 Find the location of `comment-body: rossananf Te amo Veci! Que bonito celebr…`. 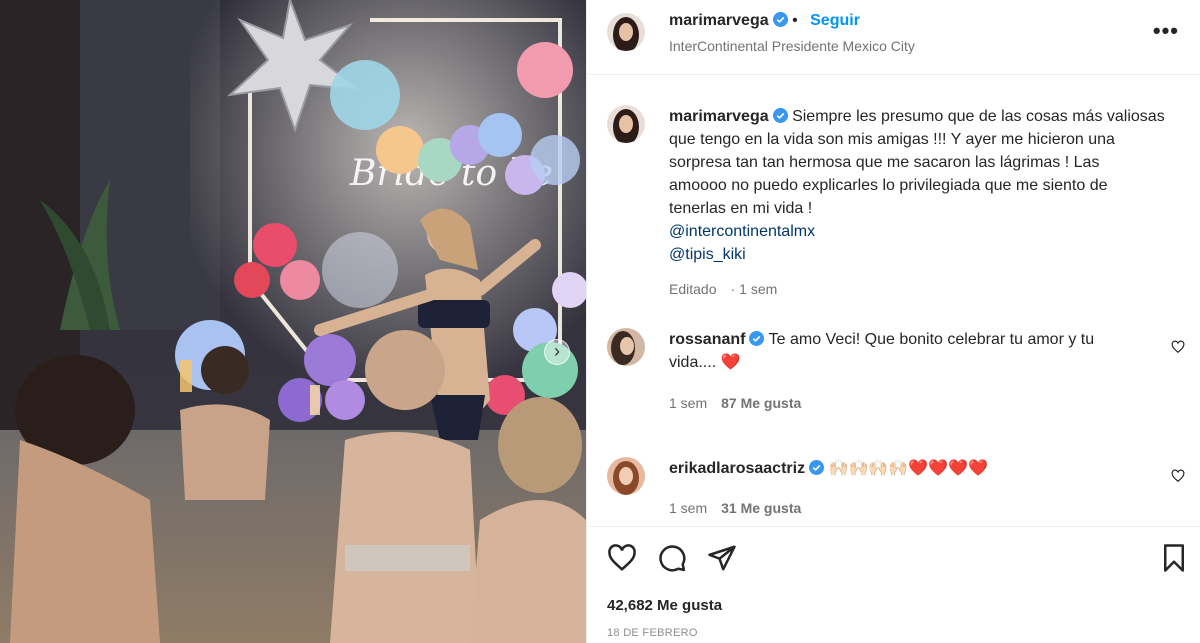

comment-body: rossananf Te amo Veci! Que bonito celebr… is located at coordinates (919, 351).